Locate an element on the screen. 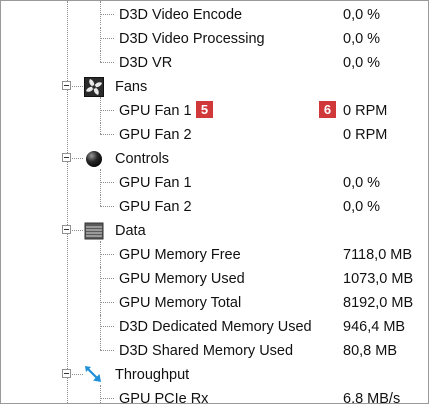 This screenshot has width=429, height=404. data-table-icon is located at coordinates (94, 231).